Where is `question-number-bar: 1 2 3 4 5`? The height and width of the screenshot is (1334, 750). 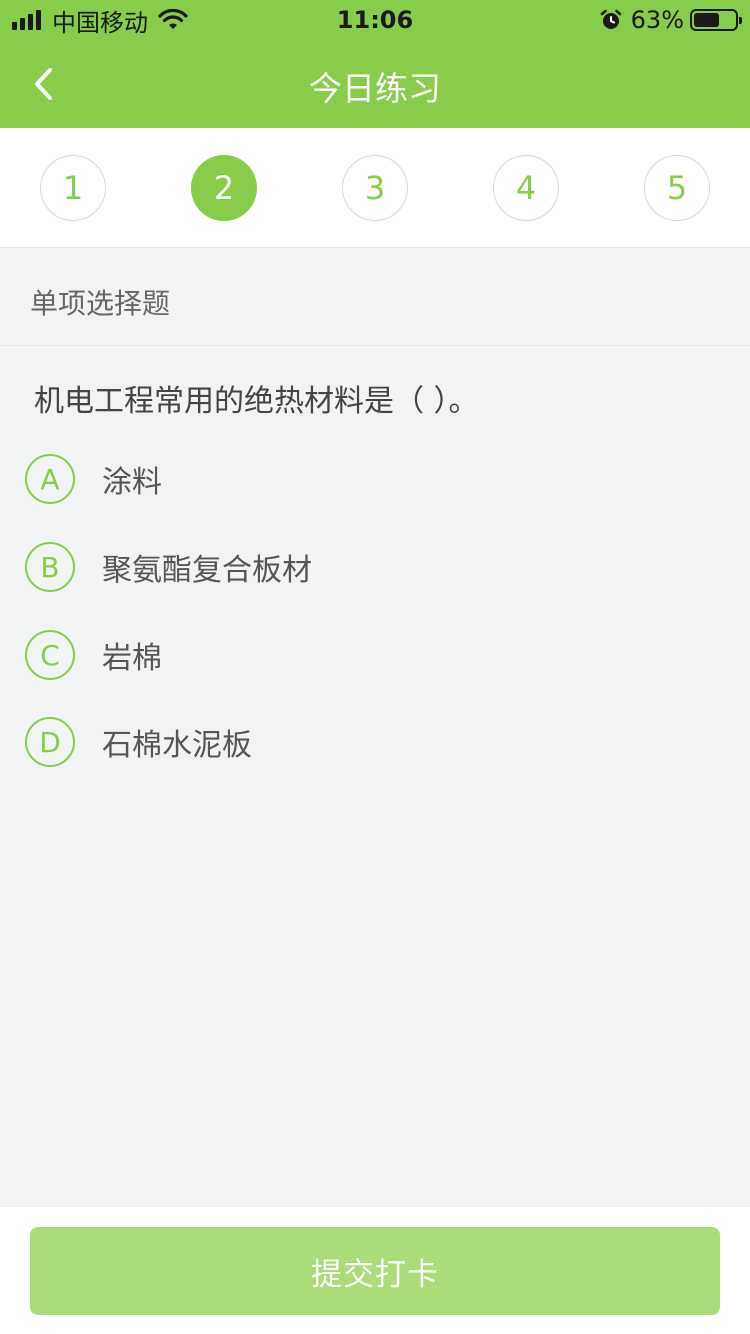
question-number-bar: 1 2 3 4 5 is located at coordinates (375, 188).